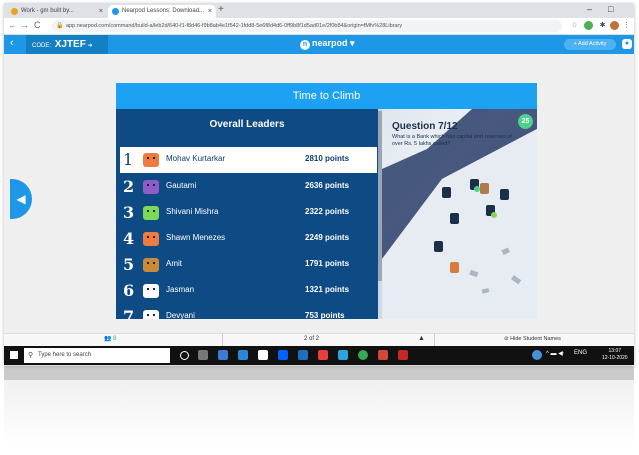 The width and height of the screenshot is (639, 455). I want to click on clock-date: 12-10-2020, so click(615, 358).